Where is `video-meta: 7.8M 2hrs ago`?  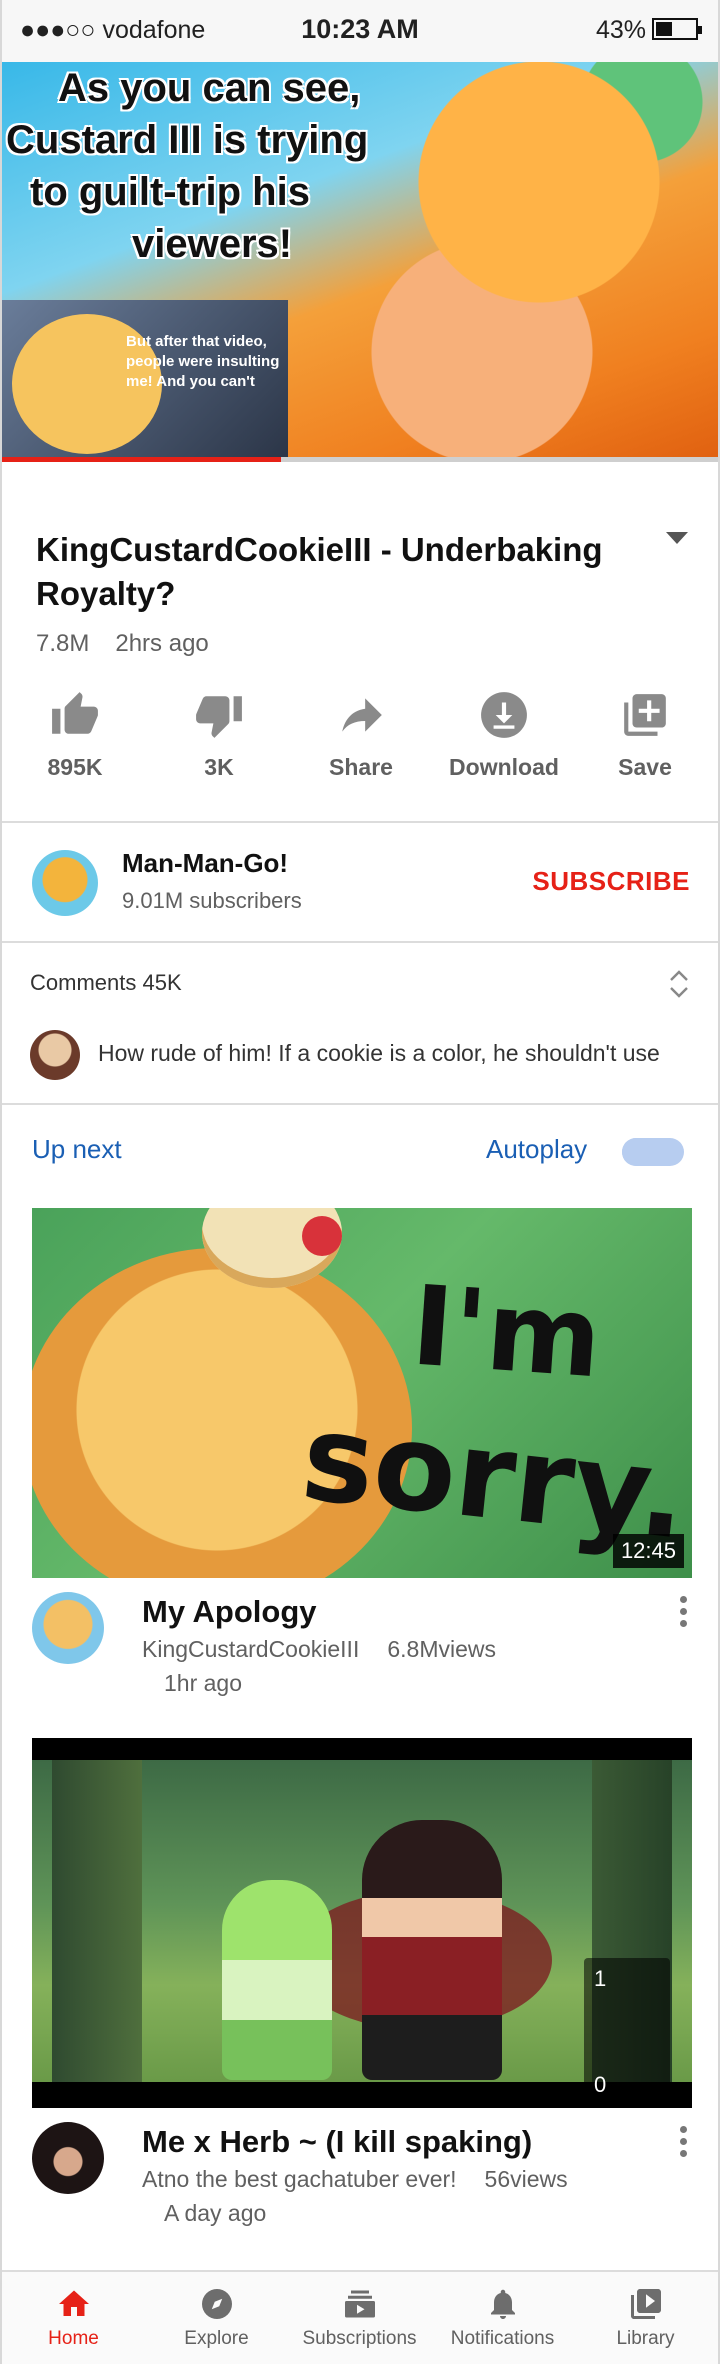 video-meta: 7.8M 2hrs ago is located at coordinates (135, 644).